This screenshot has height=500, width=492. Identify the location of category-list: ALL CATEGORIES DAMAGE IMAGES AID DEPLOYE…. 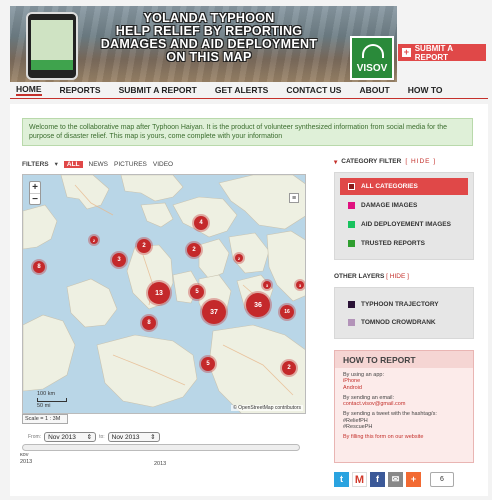
(404, 216).